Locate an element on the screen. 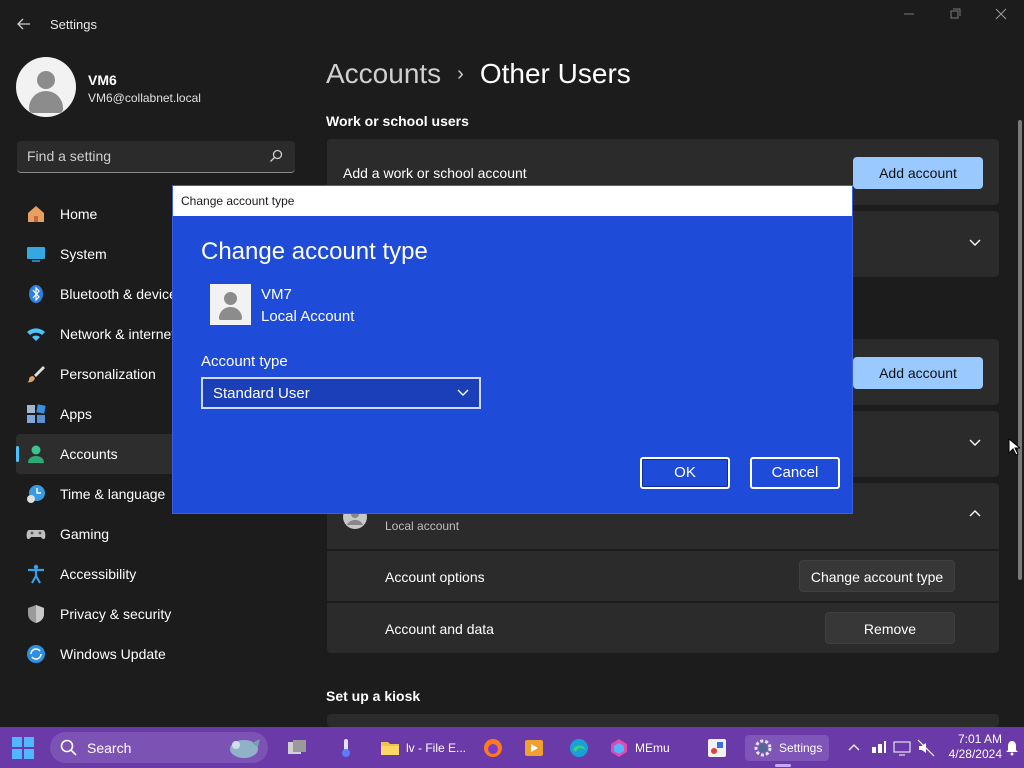 The height and width of the screenshot is (768, 1024). user-avatar-icon is located at coordinates (230, 304).